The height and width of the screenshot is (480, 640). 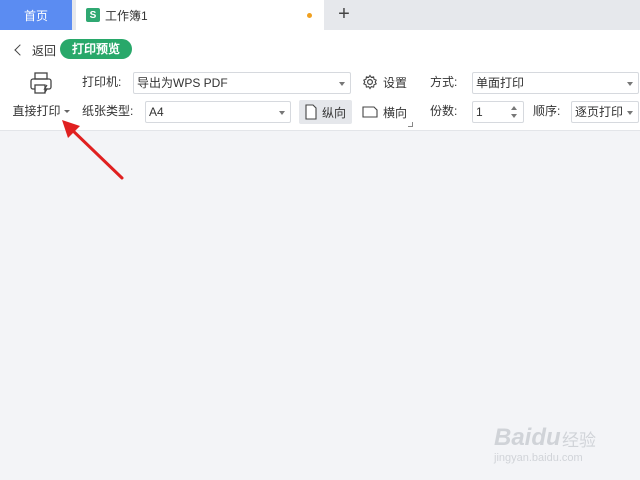 I want to click on print-order-value: 逐页打印, so click(x=599, y=112).